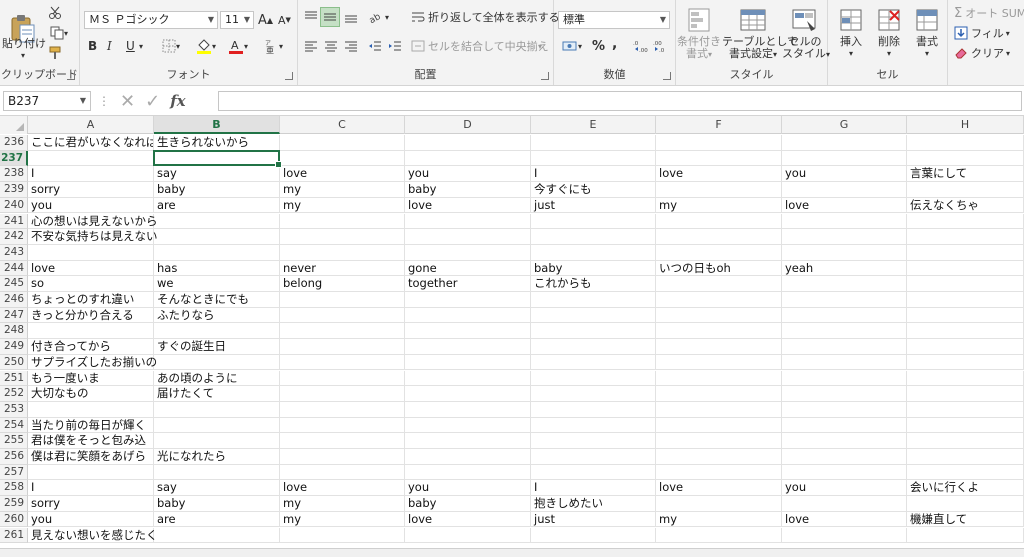  What do you see at coordinates (342, 143) in the screenshot?
I see `cell-c236` at bounding box center [342, 143].